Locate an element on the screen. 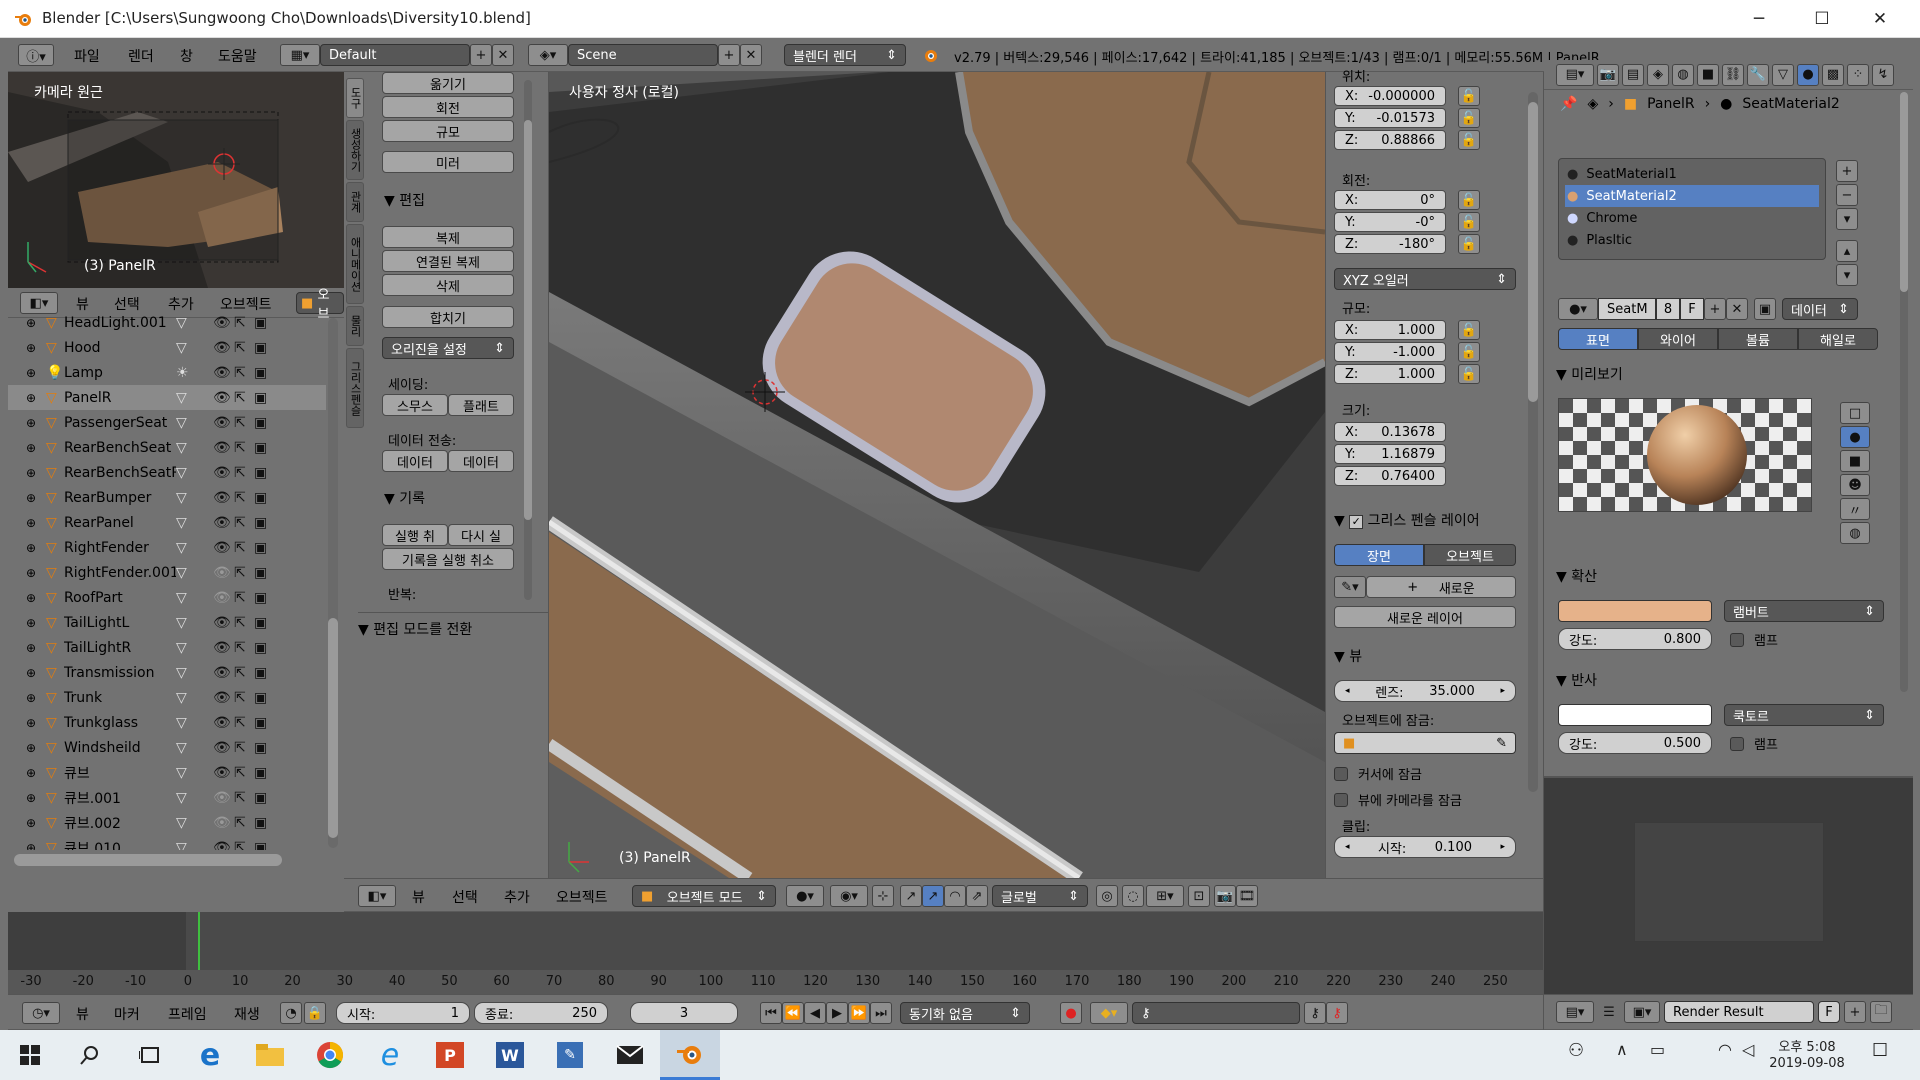 The width and height of the screenshot is (1920, 1080). taskbar-date: 2019-09-08 is located at coordinates (1807, 1063).